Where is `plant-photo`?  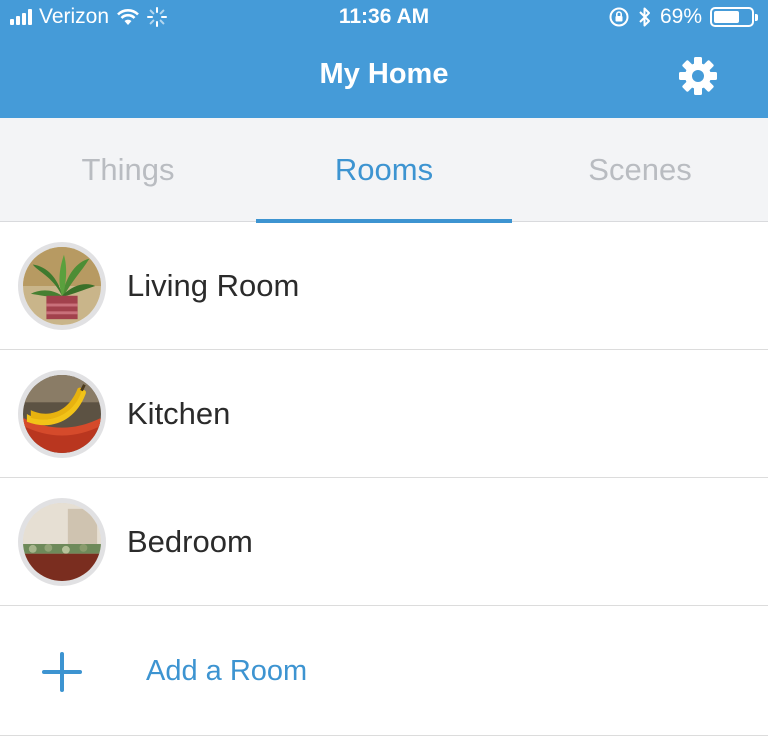
plant-photo is located at coordinates (62, 286).